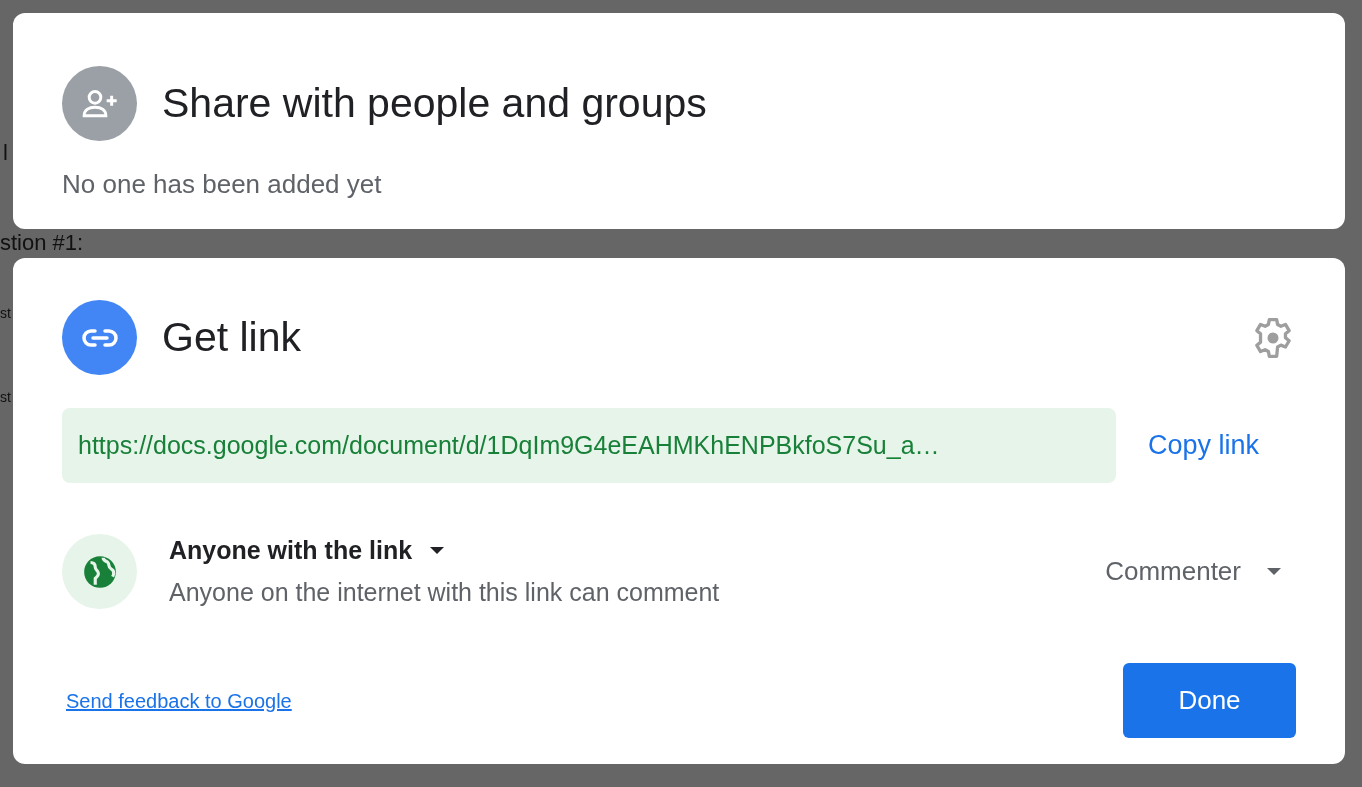 This screenshot has height=787, width=1362. I want to click on access-description: Anyone on the internet with this link can comment, so click(444, 592).